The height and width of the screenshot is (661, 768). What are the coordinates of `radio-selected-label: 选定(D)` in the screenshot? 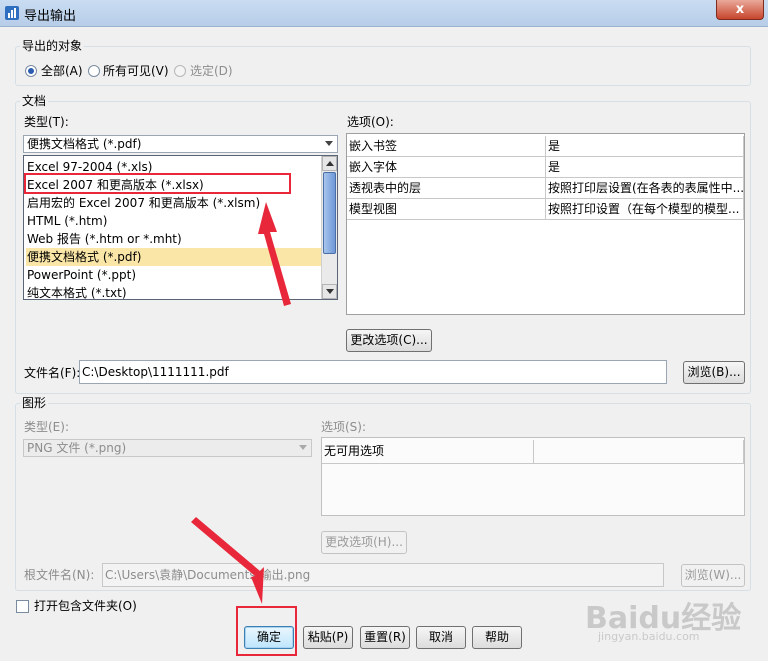 It's located at (211, 71).